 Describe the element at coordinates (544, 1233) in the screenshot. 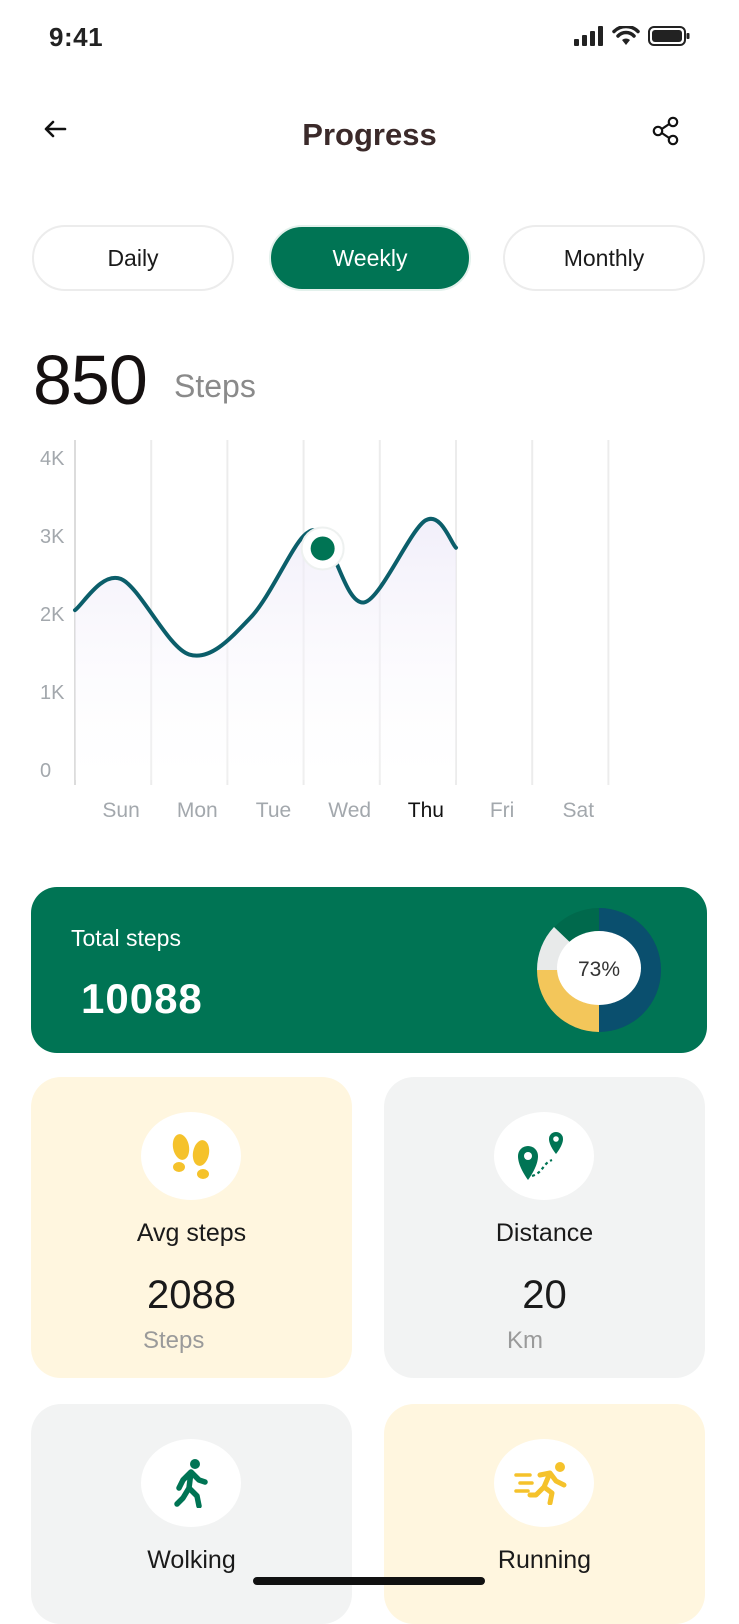

I see `distance-label: Distance` at that location.